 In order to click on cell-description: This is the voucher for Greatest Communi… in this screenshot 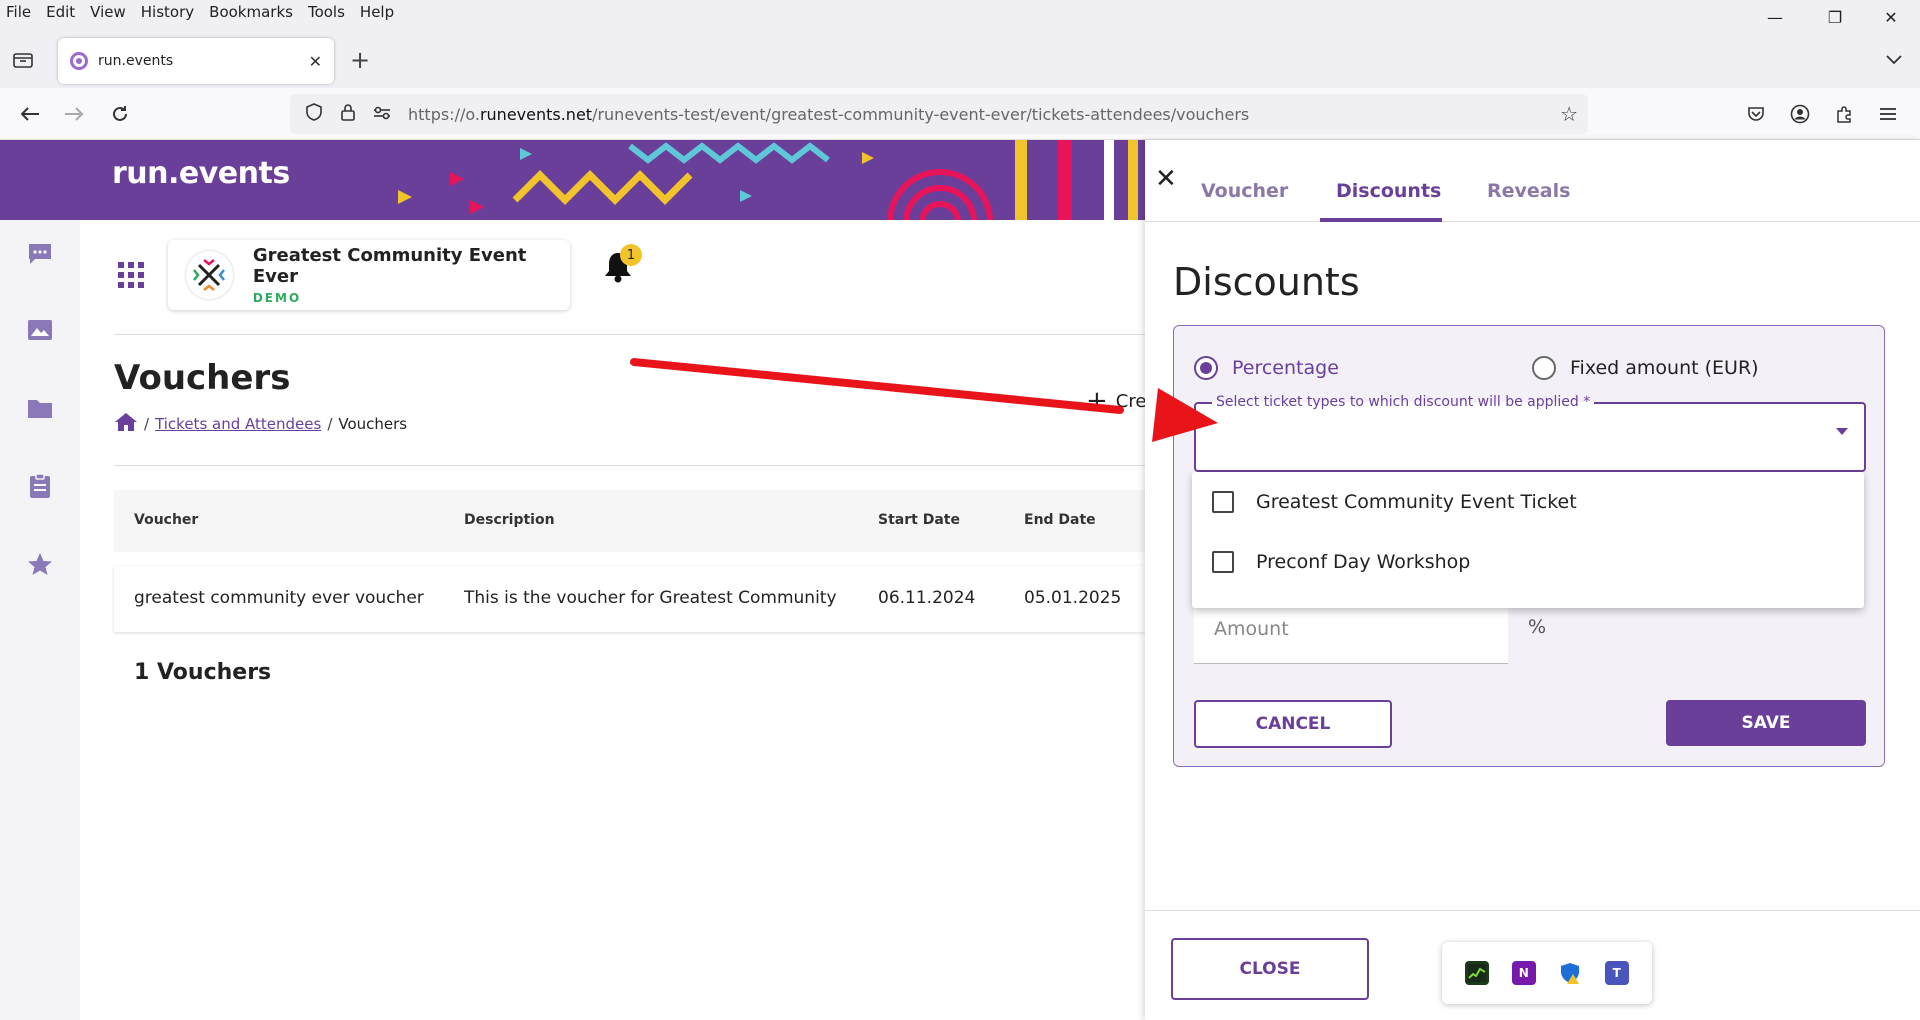, I will do `click(650, 598)`.